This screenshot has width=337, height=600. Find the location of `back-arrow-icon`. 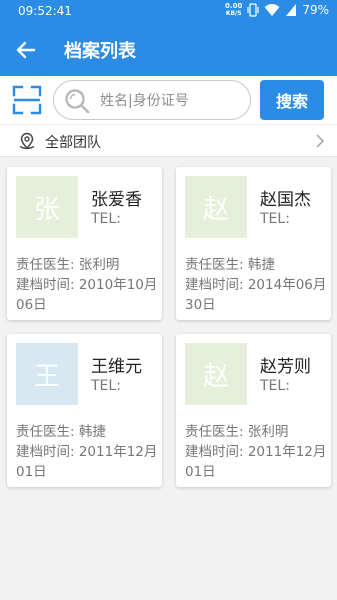

back-arrow-icon is located at coordinates (26, 50).